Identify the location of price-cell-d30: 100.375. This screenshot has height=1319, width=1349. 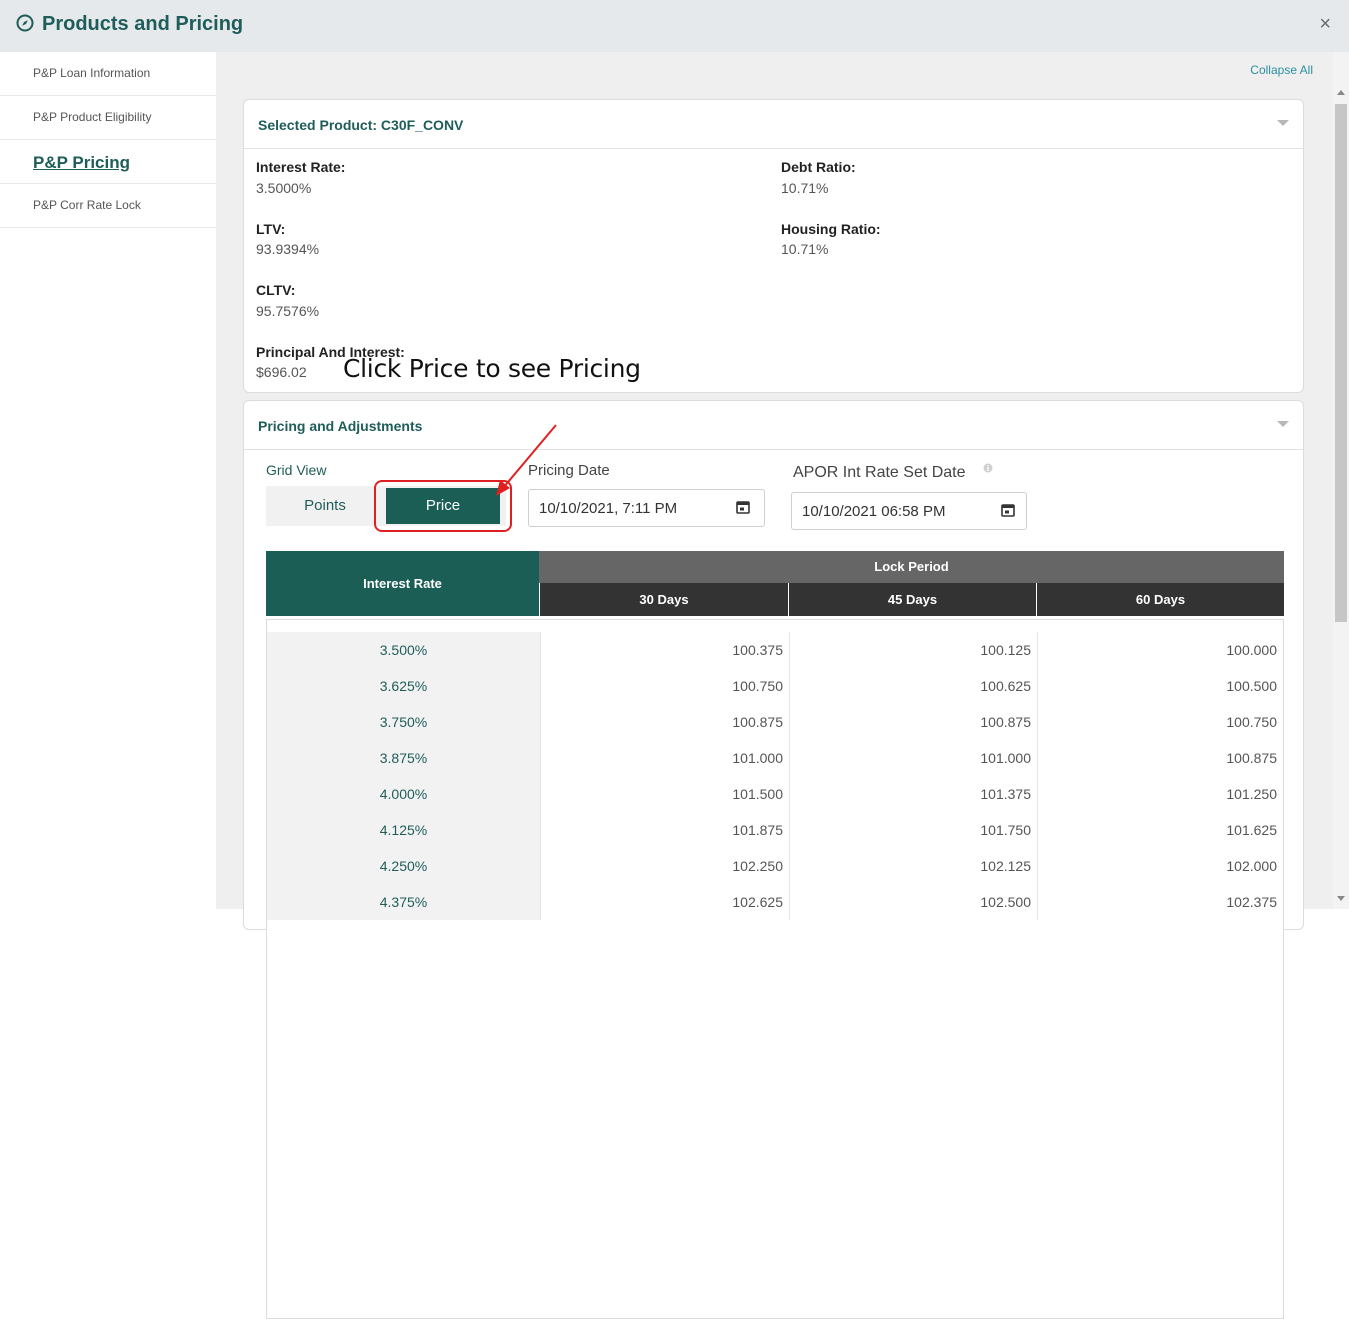
(664, 650).